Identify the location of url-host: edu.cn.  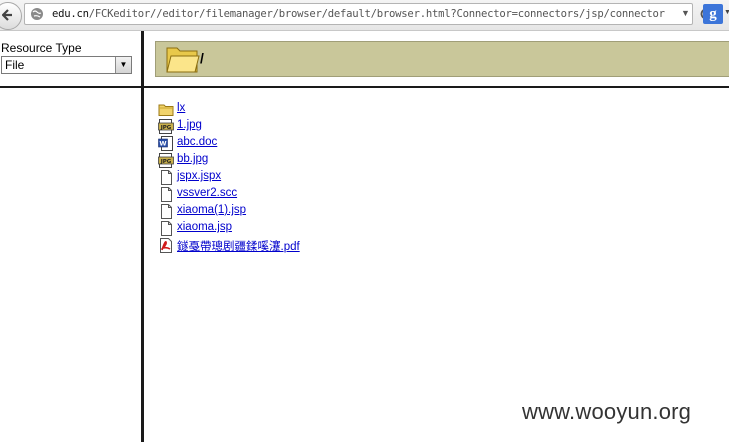
(70, 14).